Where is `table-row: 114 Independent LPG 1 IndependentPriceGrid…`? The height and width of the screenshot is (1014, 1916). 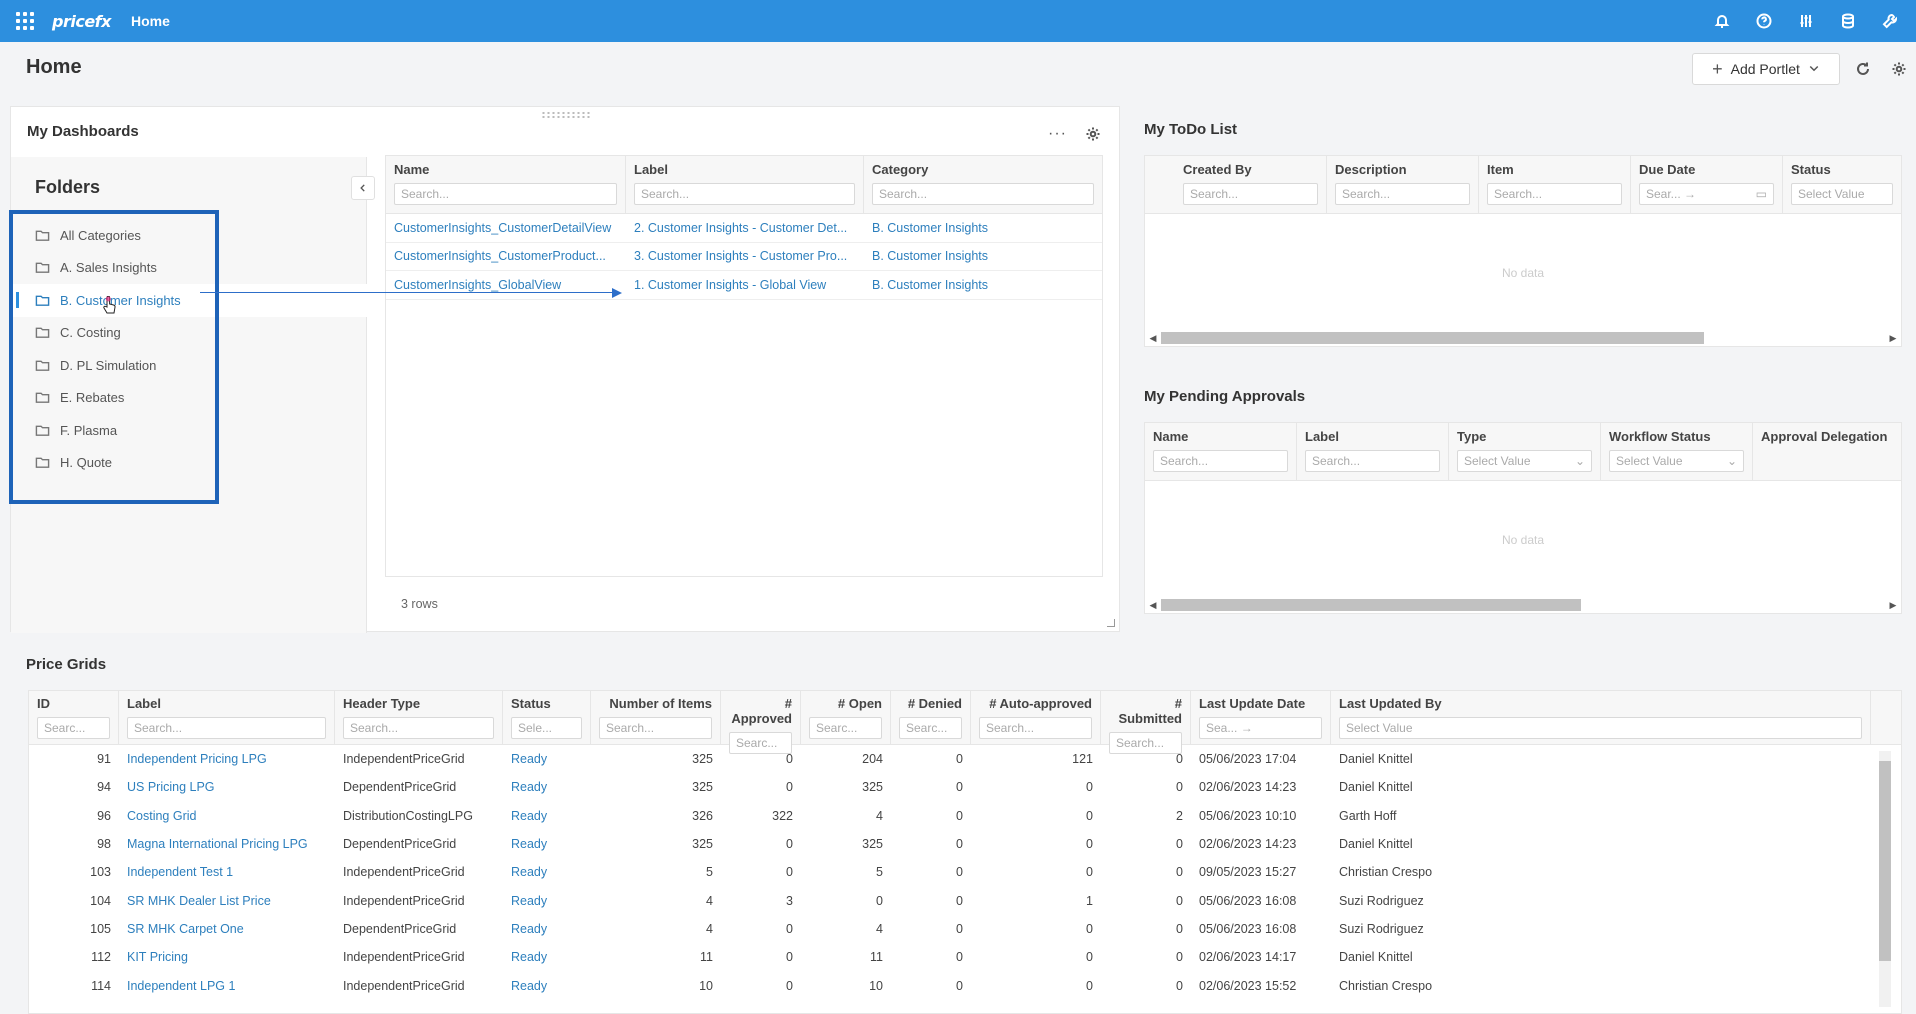 table-row: 114 Independent LPG 1 IndependentPriceGrid… is located at coordinates (965, 985).